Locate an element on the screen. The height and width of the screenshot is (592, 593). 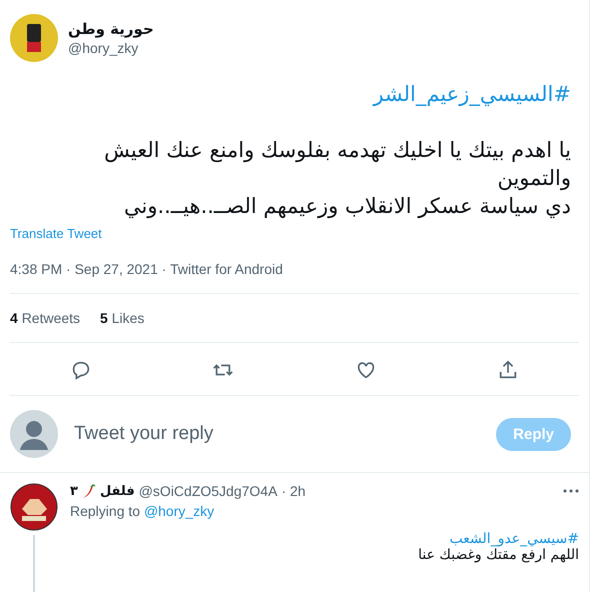
reply-time: · 2h is located at coordinates (293, 491).